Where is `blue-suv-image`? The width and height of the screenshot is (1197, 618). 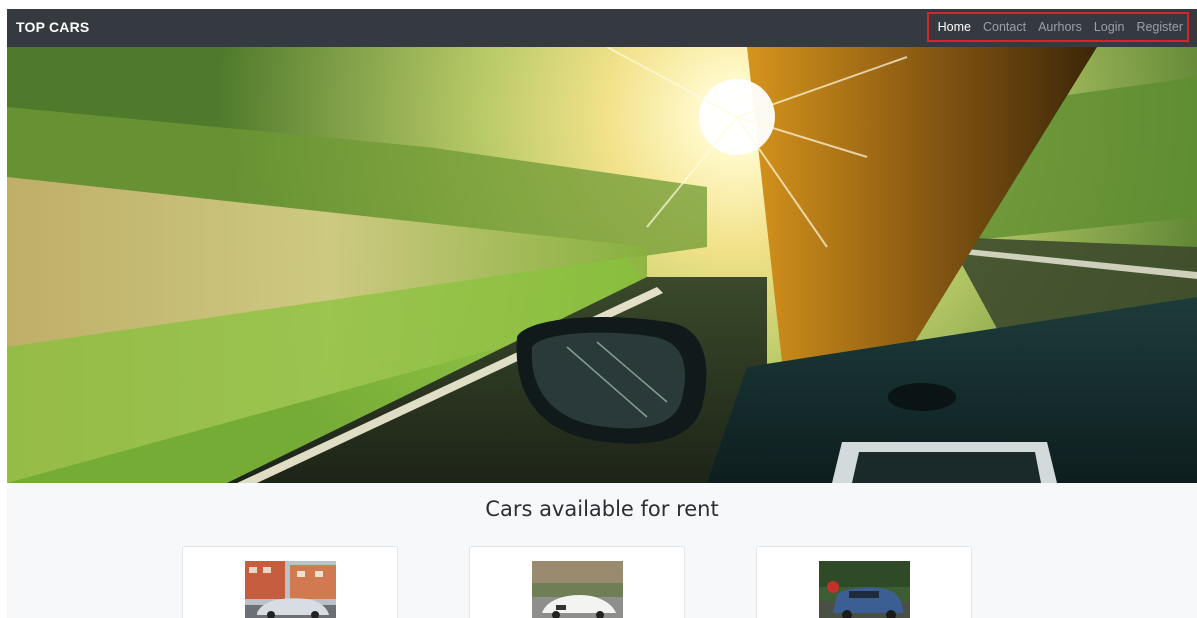 blue-suv-image is located at coordinates (864, 589).